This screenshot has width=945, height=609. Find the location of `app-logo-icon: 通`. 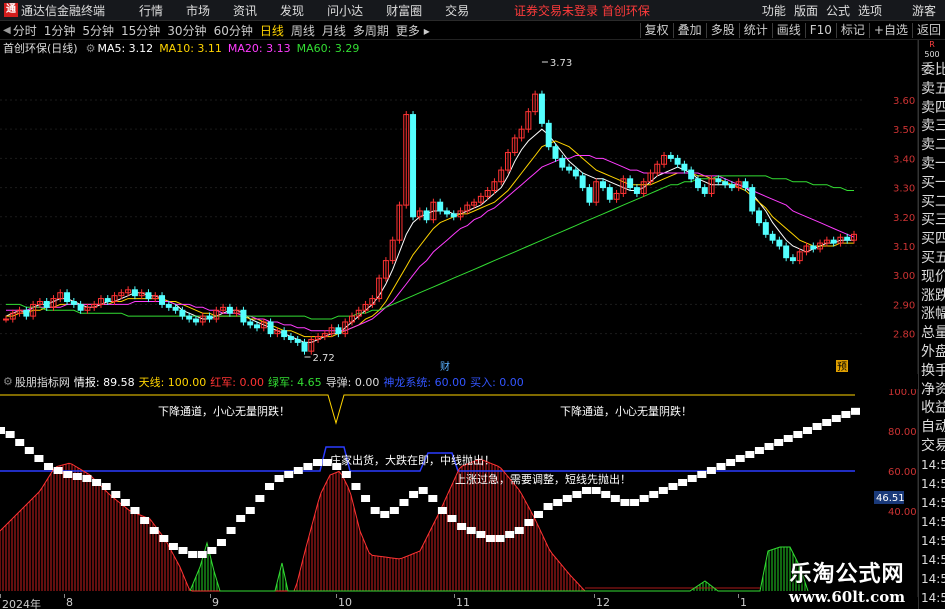

app-logo-icon: 通 is located at coordinates (11, 10).